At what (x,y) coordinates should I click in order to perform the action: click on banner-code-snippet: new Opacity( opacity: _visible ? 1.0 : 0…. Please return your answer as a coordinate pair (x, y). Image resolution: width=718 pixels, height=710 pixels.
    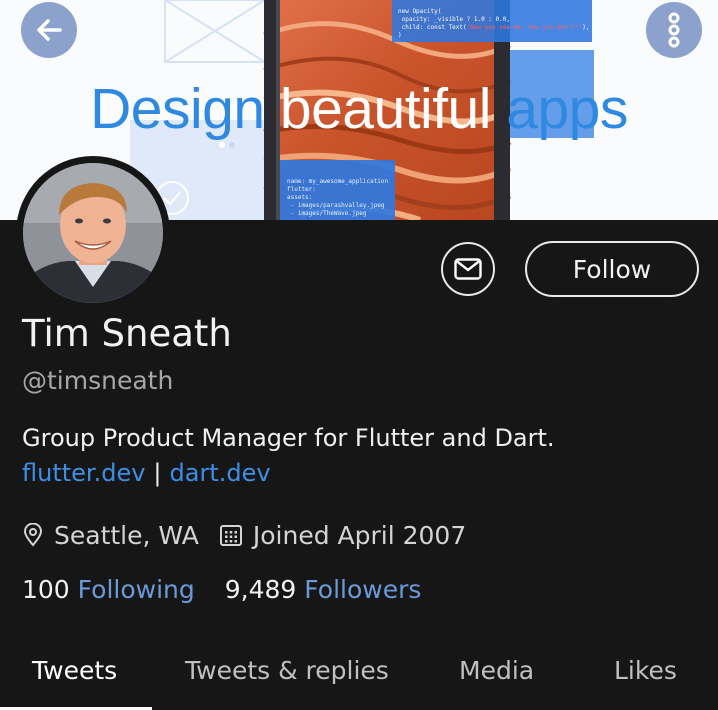
    Looking at the image, I should click on (494, 23).